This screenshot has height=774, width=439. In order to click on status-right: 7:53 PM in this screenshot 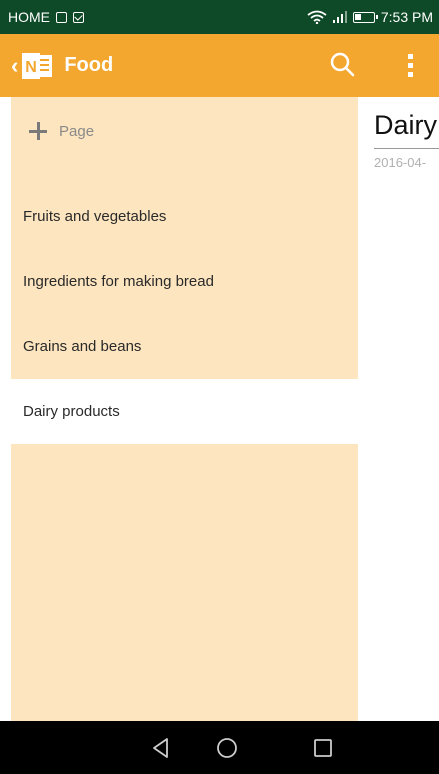, I will do `click(370, 17)`.